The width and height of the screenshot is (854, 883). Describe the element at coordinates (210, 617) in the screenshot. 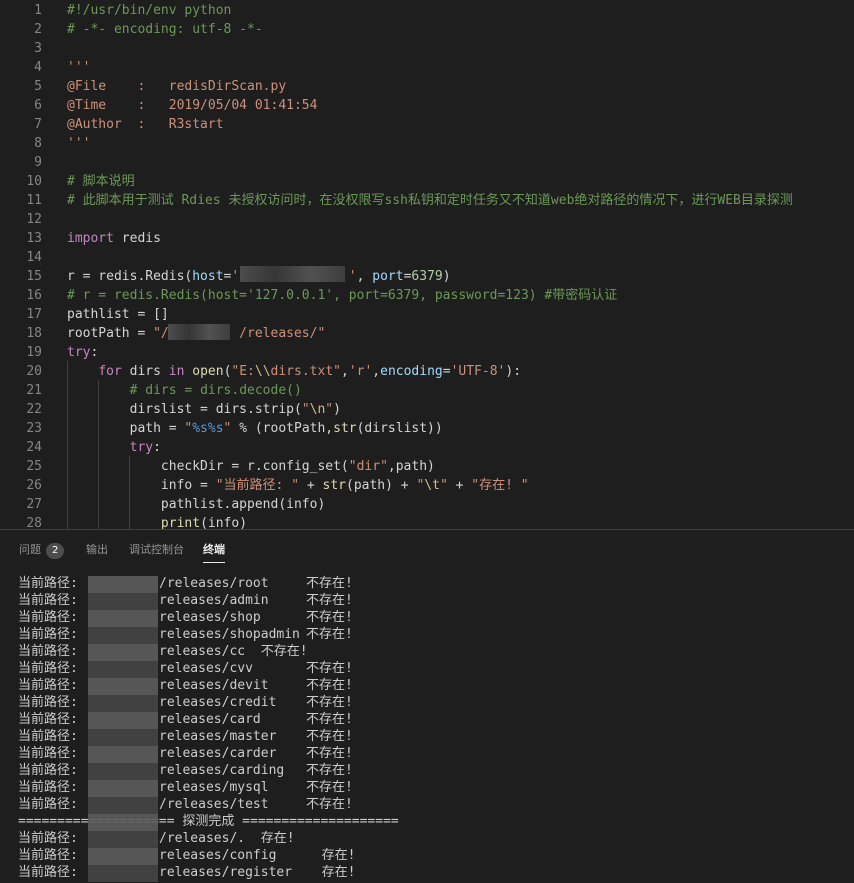

I see `scanned-path: releases/shop` at that location.